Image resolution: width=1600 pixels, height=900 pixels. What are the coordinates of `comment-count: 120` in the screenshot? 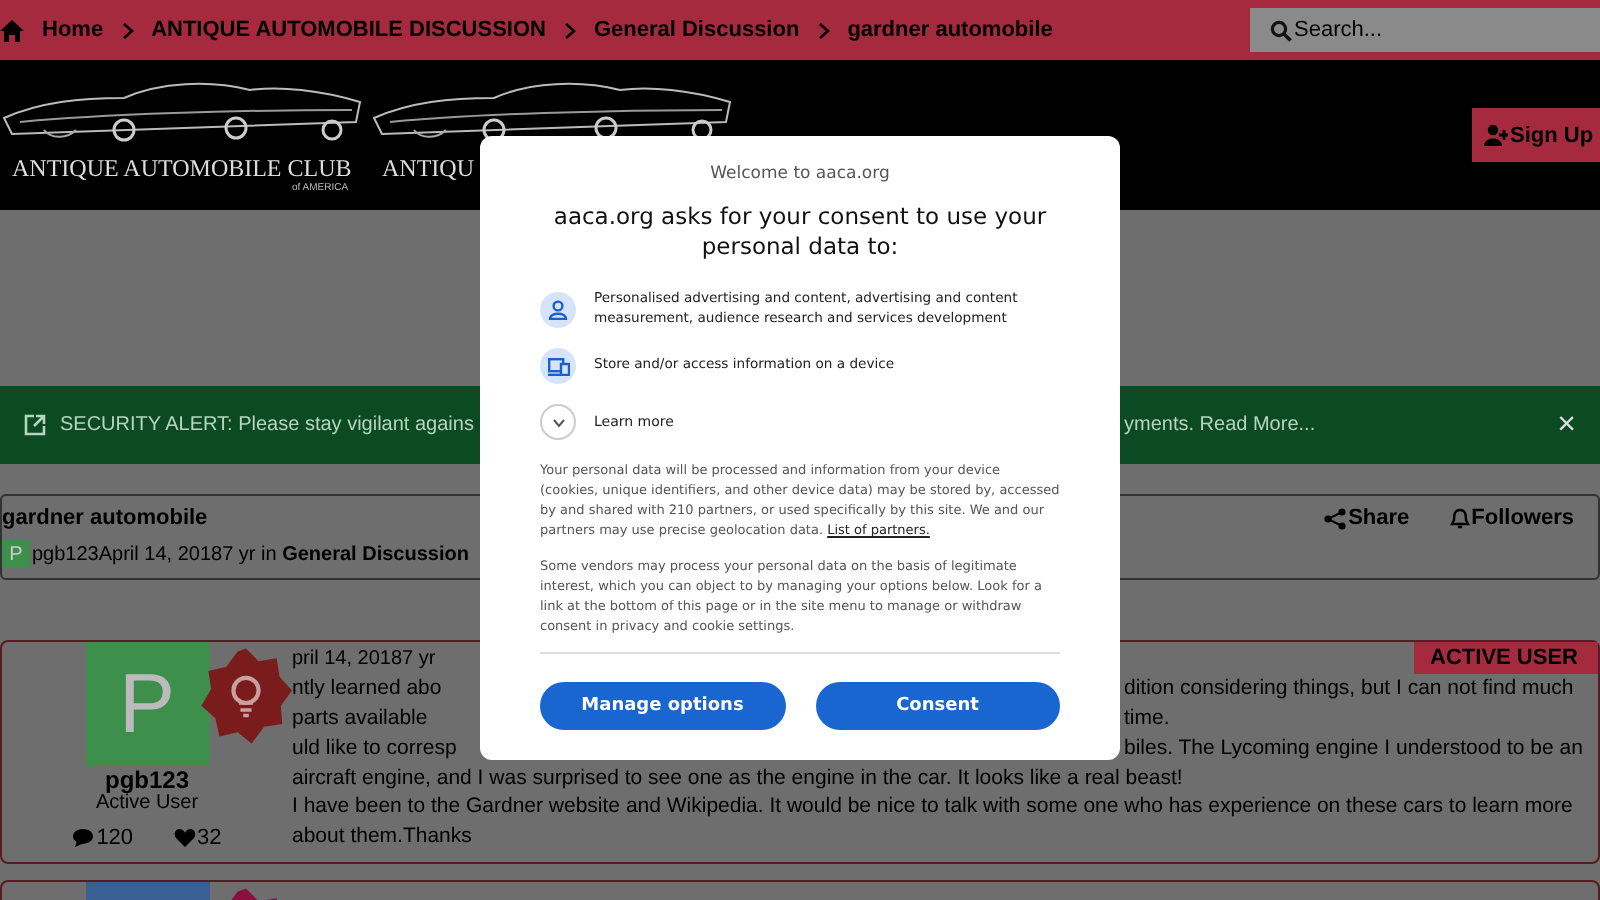 It's located at (103, 838).